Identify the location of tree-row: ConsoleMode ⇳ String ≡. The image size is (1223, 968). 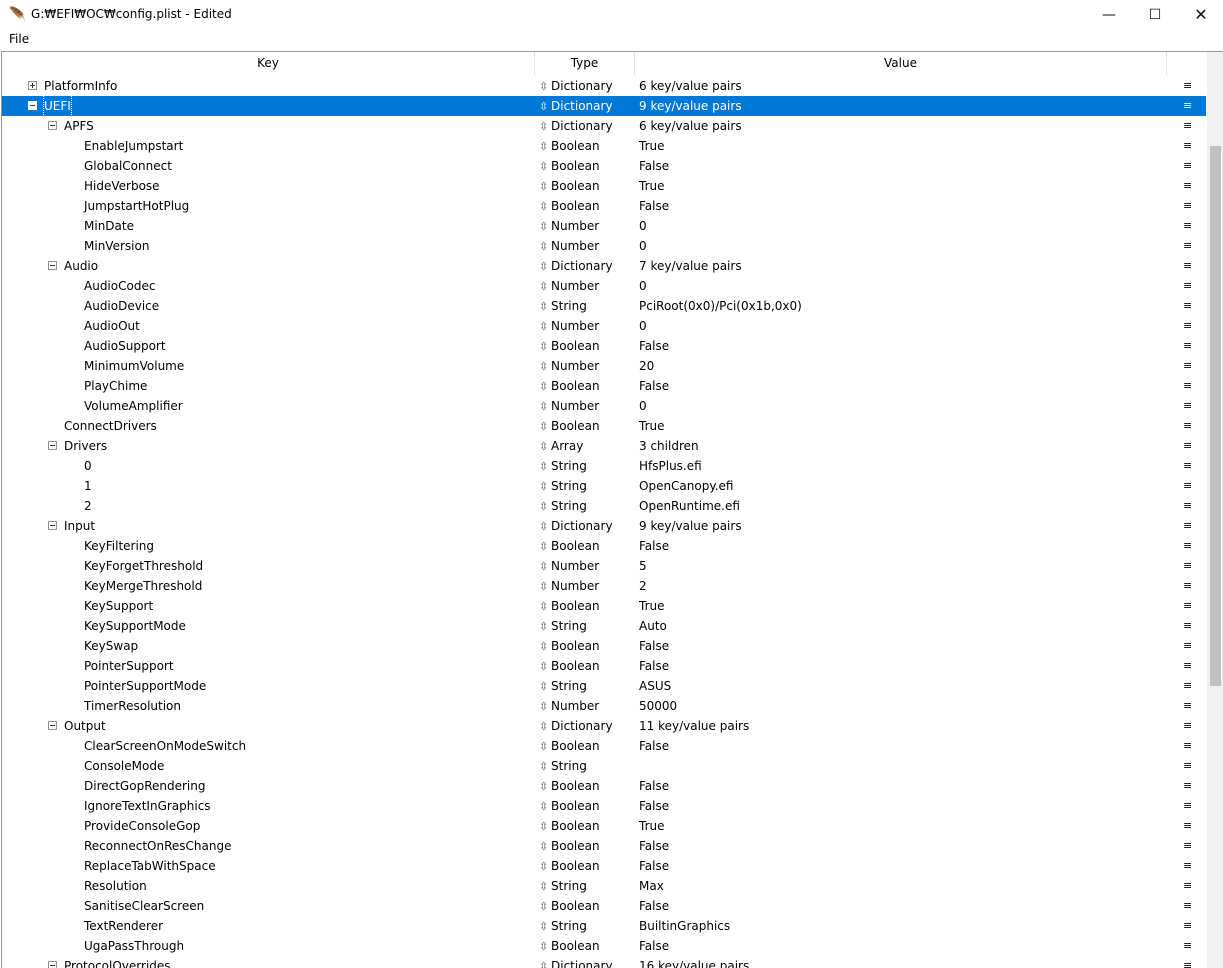
(604, 766).